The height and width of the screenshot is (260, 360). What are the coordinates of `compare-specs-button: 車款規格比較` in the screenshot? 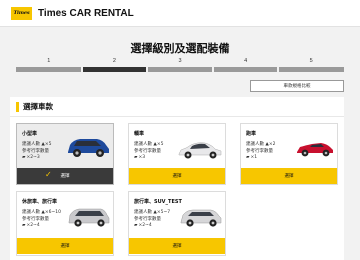 It's located at (297, 86).